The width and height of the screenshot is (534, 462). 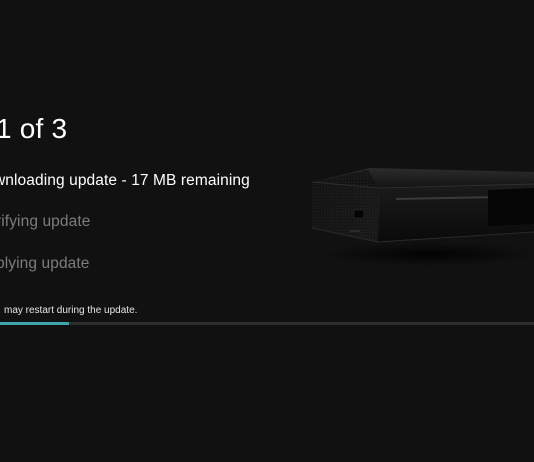 I want to click on step-applying: plying update, so click(x=45, y=263).